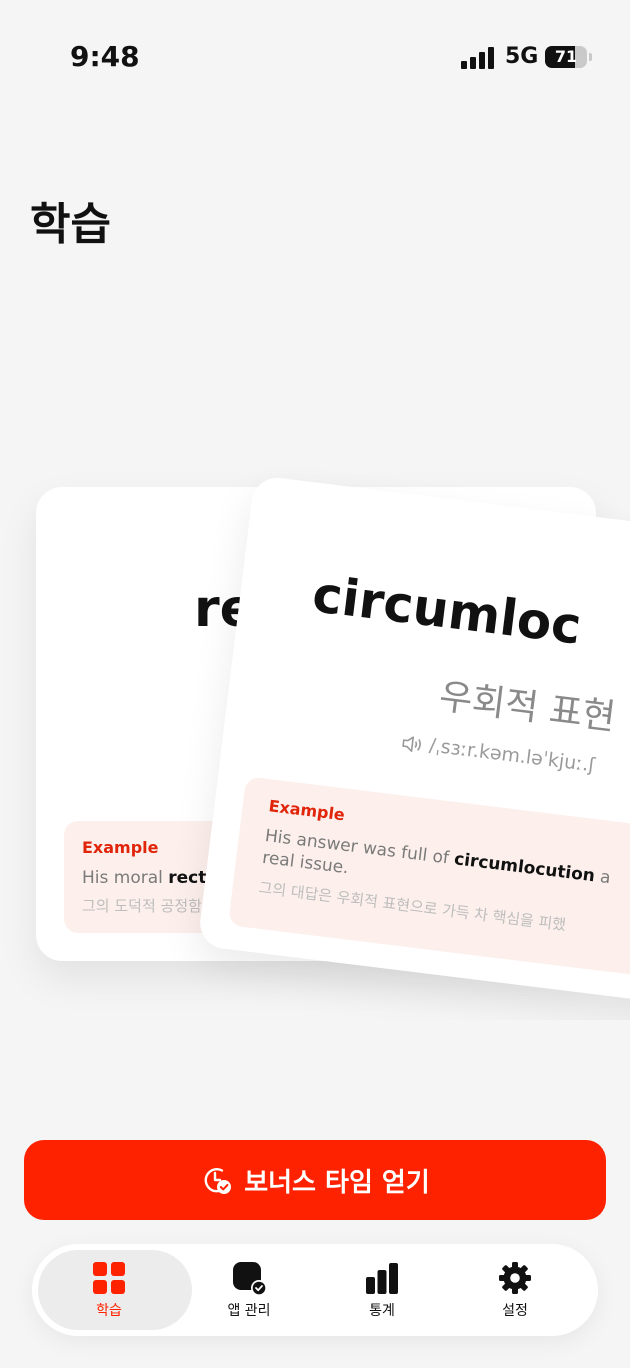 The width and height of the screenshot is (630, 1368). What do you see at coordinates (515, 1277) in the screenshot?
I see `gear-icon` at bounding box center [515, 1277].